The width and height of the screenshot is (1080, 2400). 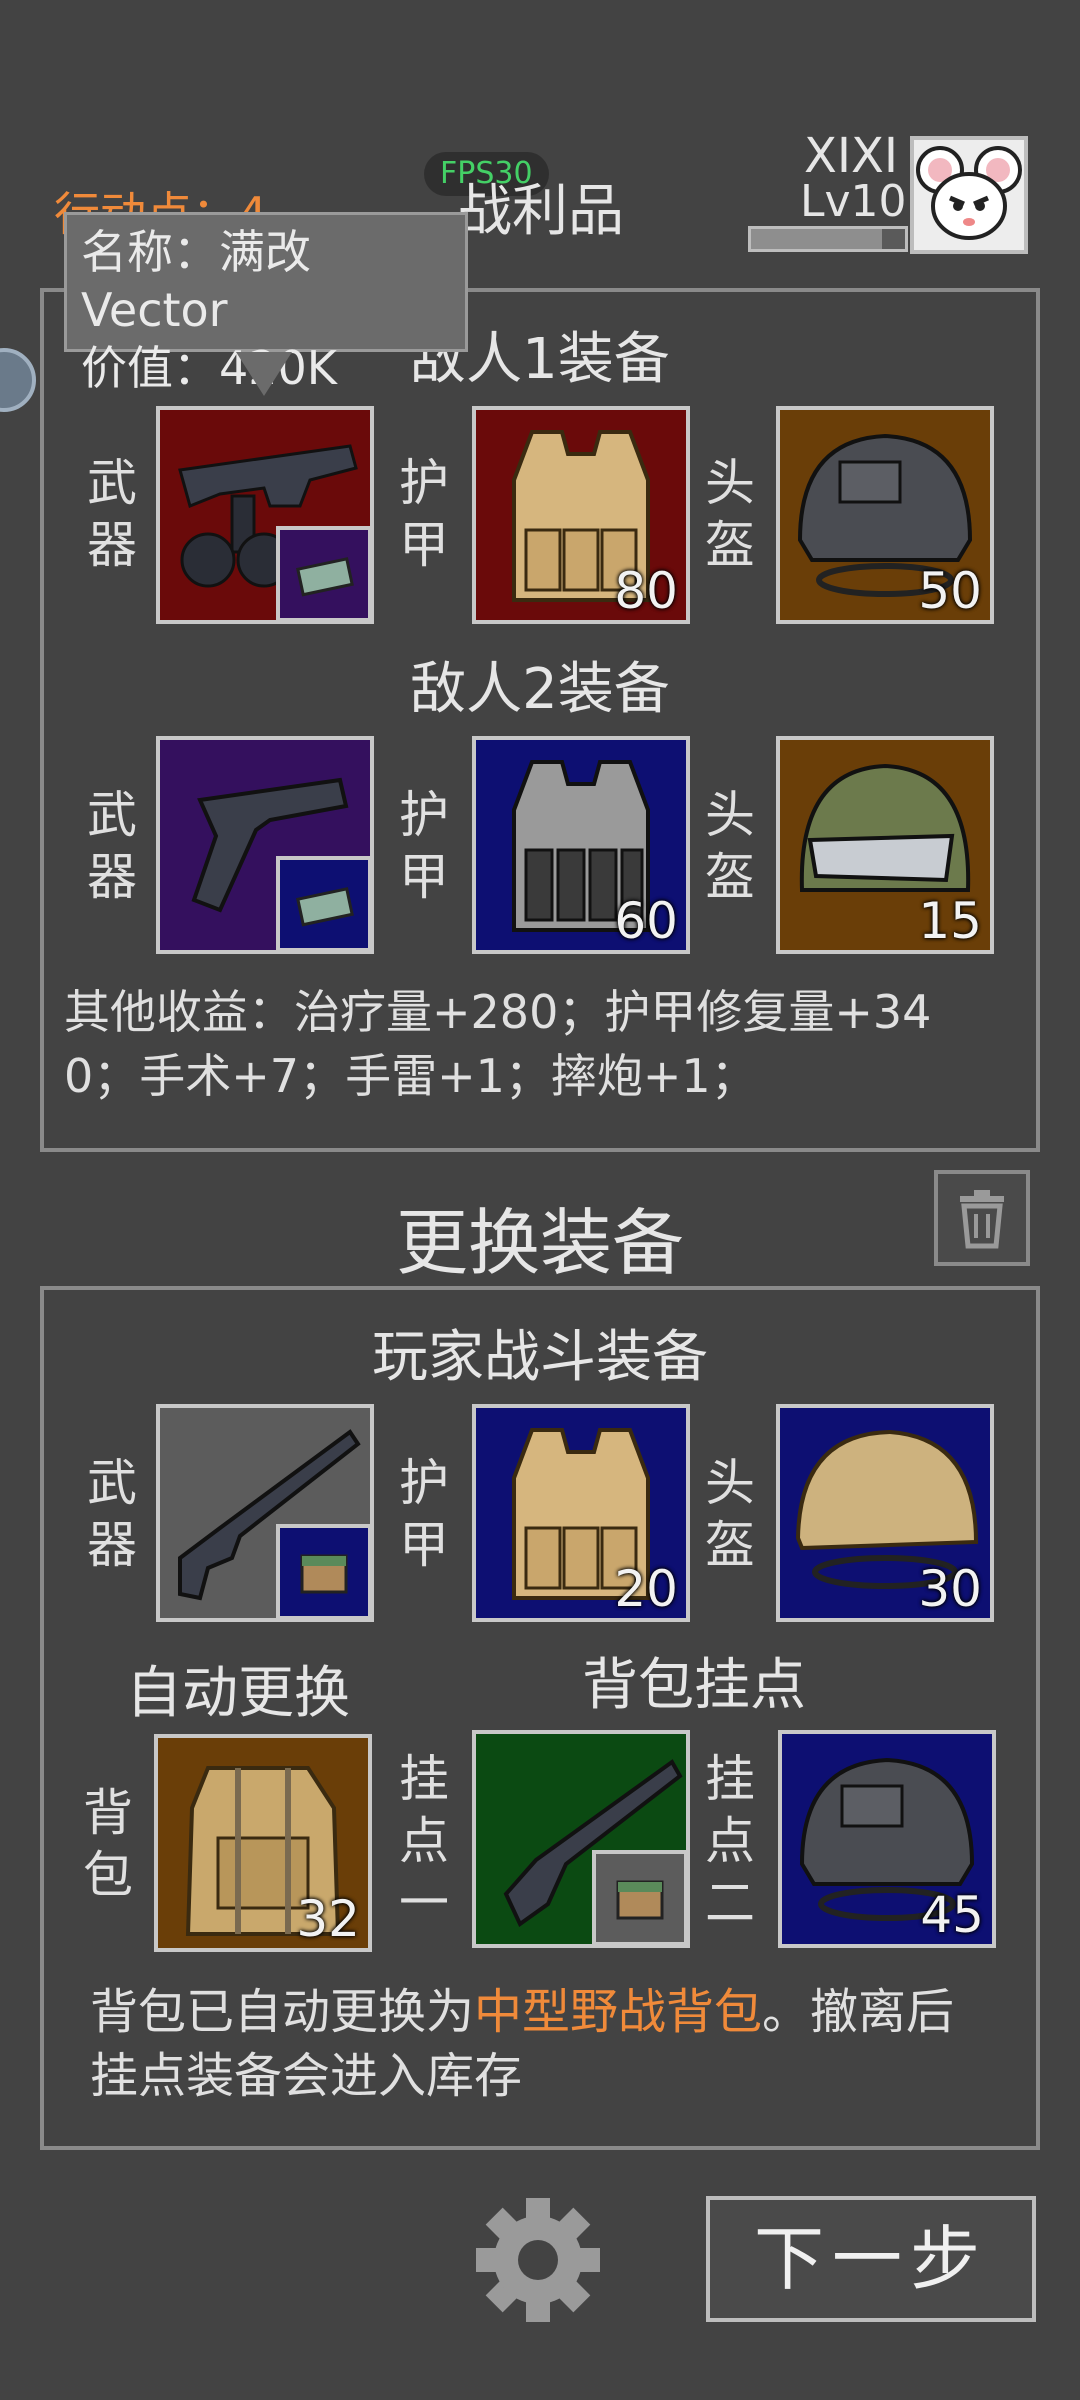 I want to click on backpack-notice: 背包已自动更换为中型野战背包。撤离后 挂点装备会进入库存, so click(x=522, y=2044).